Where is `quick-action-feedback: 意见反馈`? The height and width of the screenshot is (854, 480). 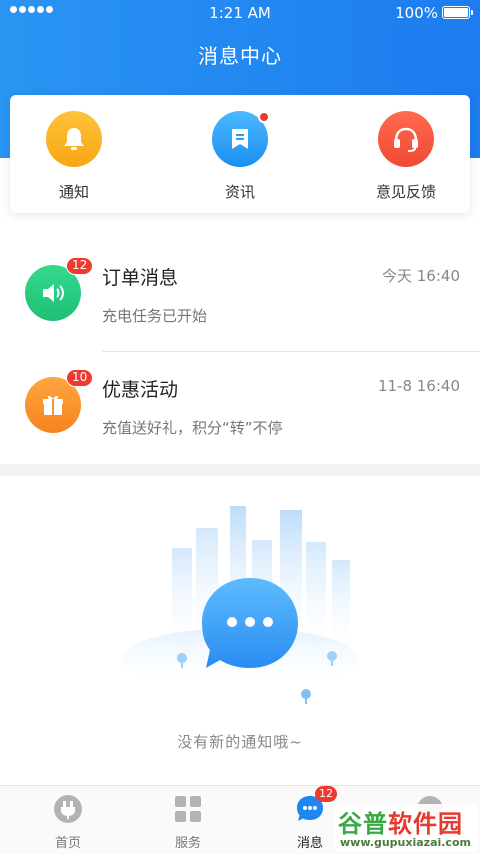
quick-action-feedback: 意见反馈 is located at coordinates (406, 156).